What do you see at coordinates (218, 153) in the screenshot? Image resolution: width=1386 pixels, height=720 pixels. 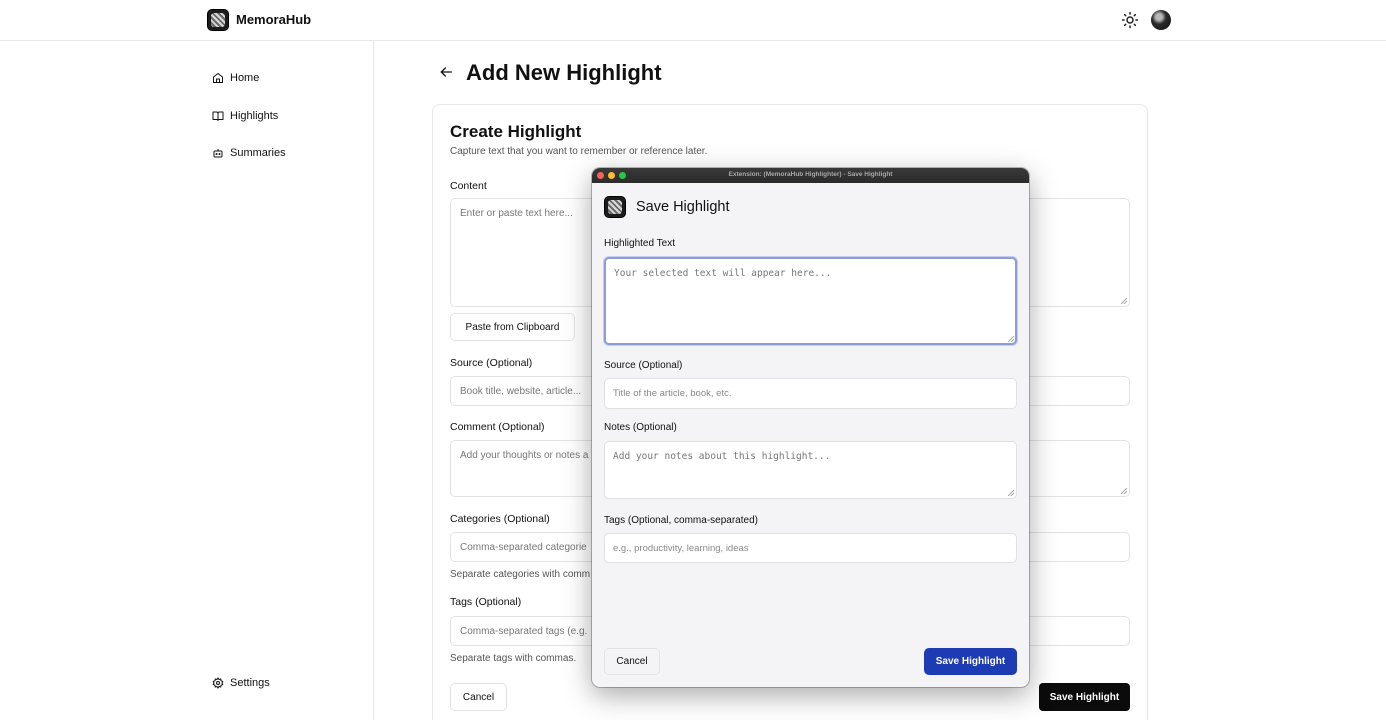 I see `bot-icon` at bounding box center [218, 153].